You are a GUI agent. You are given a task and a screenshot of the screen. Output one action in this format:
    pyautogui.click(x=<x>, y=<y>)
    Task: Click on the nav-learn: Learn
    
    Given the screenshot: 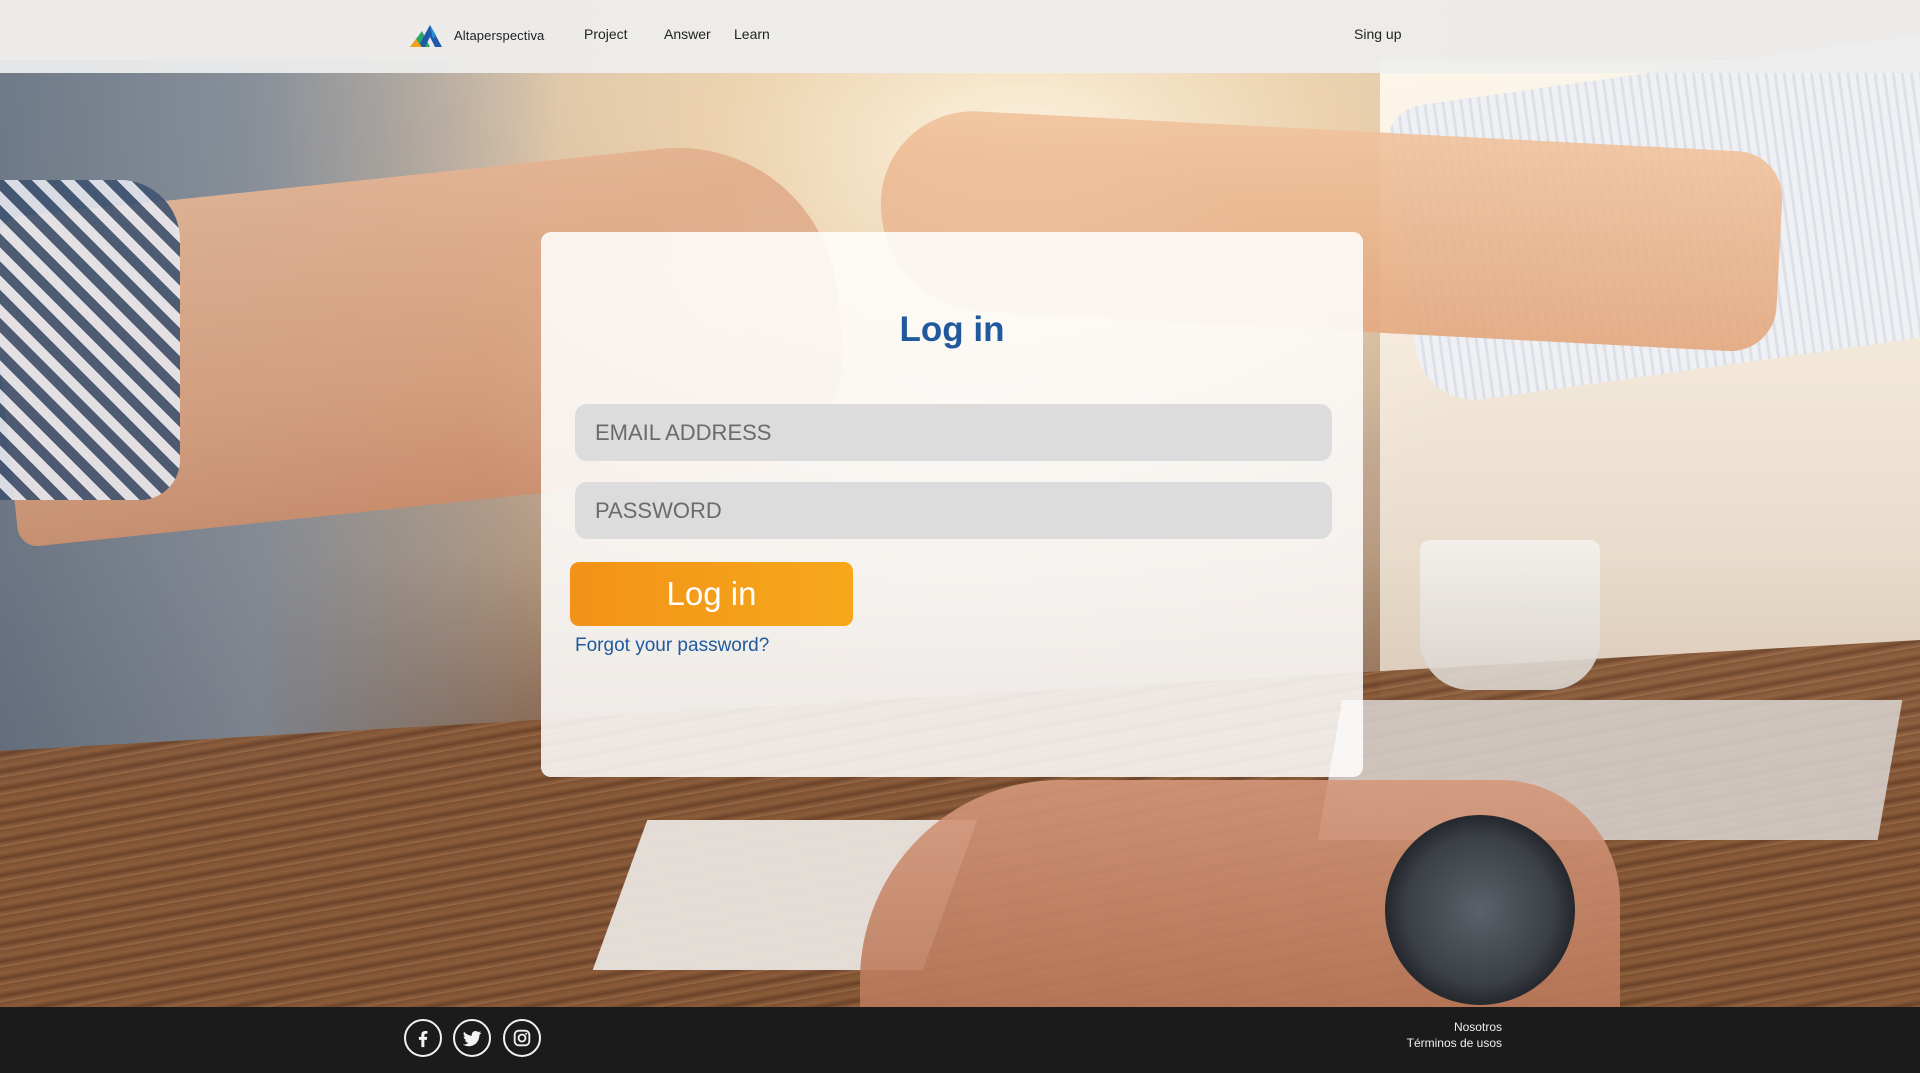 What is the action you would take?
    pyautogui.click(x=752, y=34)
    